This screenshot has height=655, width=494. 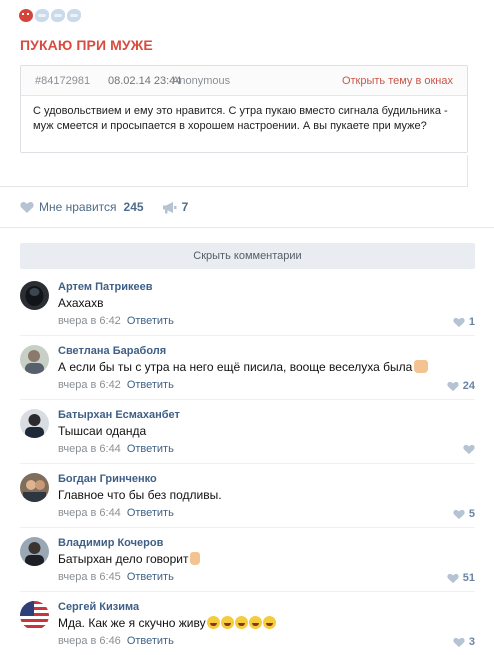 What do you see at coordinates (81, 303) in the screenshot?
I see `comment-text: Ахахахв` at bounding box center [81, 303].